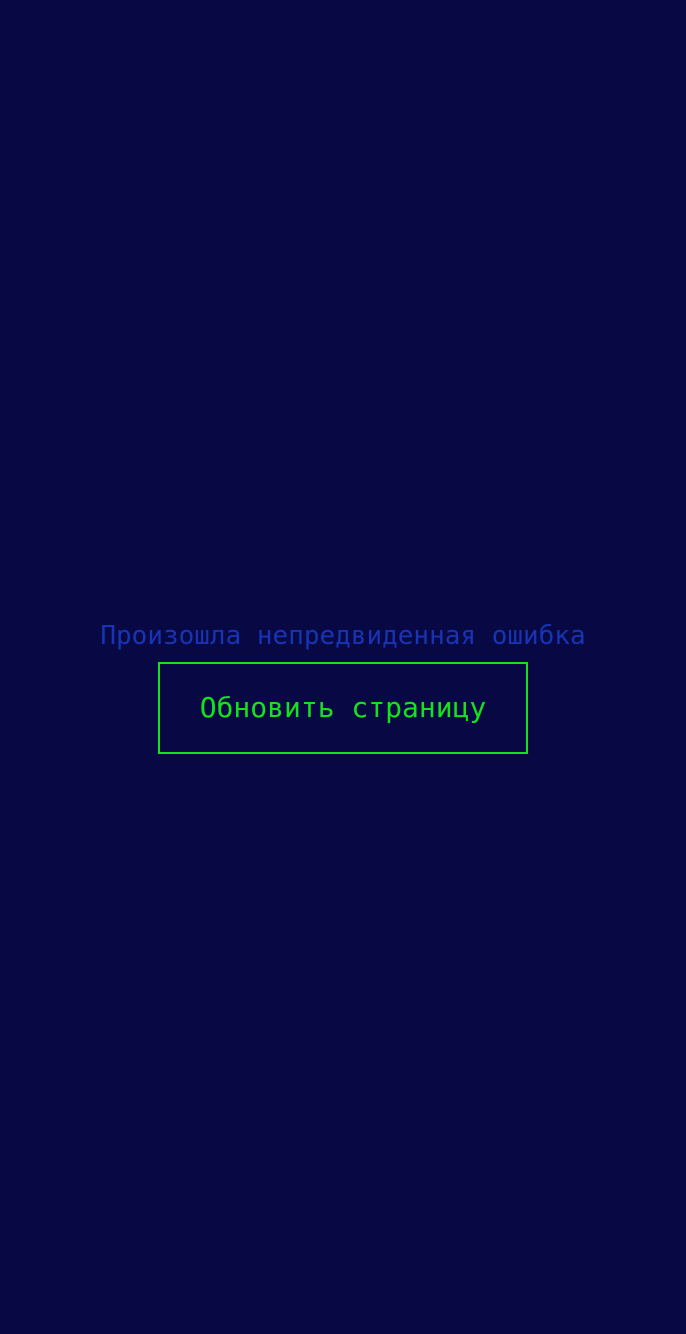 This screenshot has width=686, height=1334. What do you see at coordinates (343, 708) in the screenshot?
I see `reload-page-button: Обновить страницу` at bounding box center [343, 708].